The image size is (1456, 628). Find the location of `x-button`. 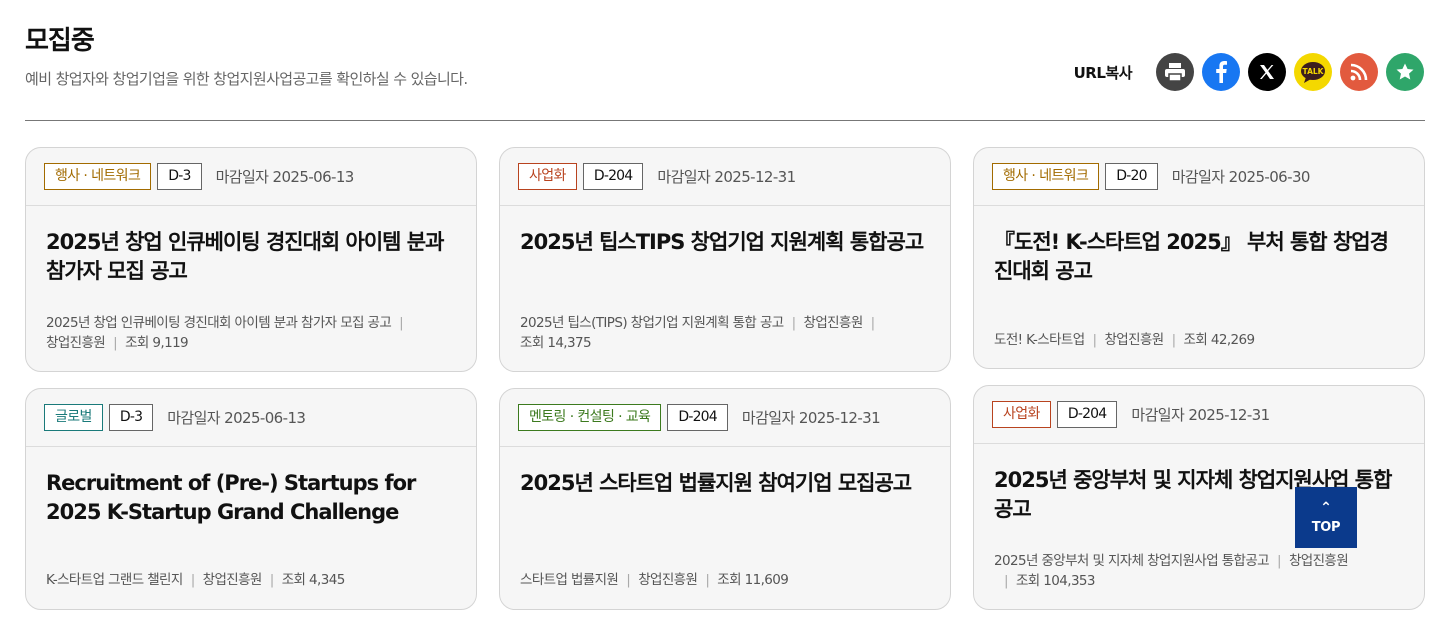

x-button is located at coordinates (1267, 72).